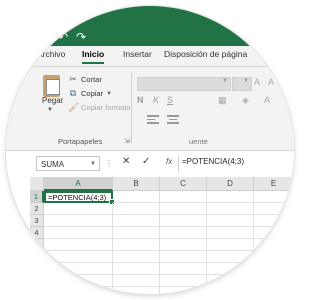 The image size is (320, 300). Describe the element at coordinates (170, 100) in the screenshot. I see `underline-icon: S` at that location.